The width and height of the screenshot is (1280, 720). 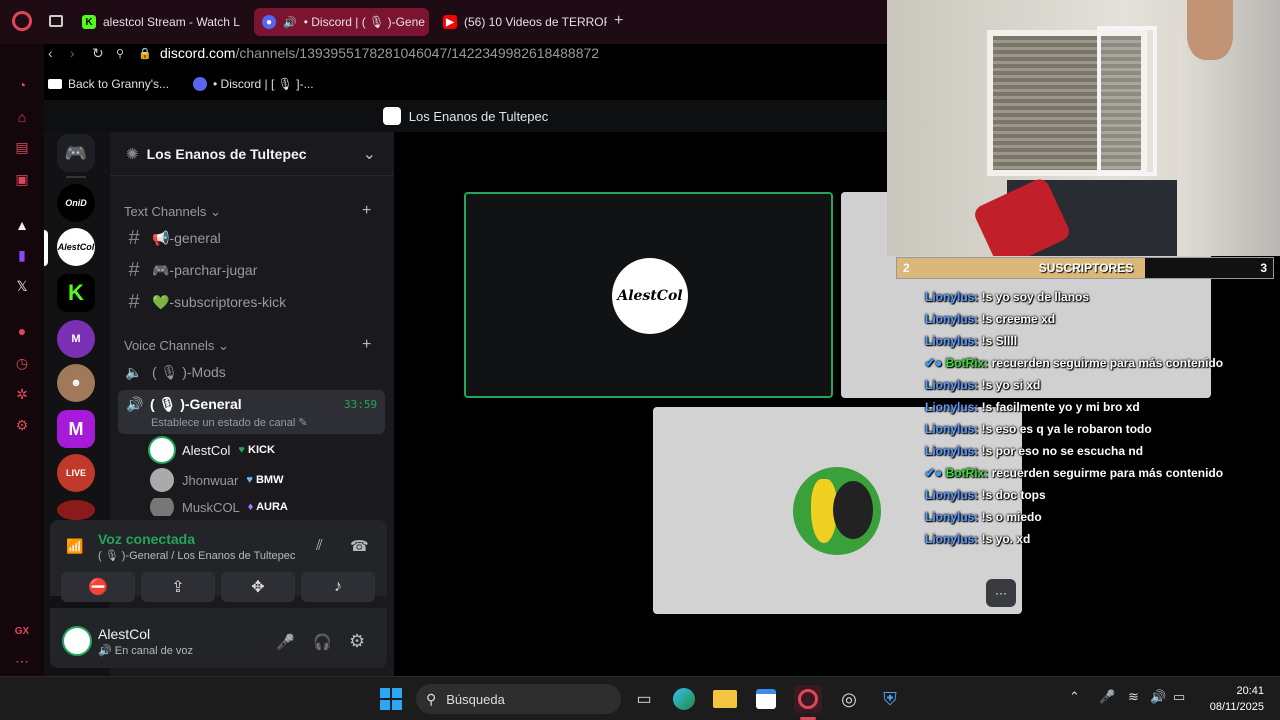 I want to click on add-text-channel-icon: +, so click(x=366, y=211).